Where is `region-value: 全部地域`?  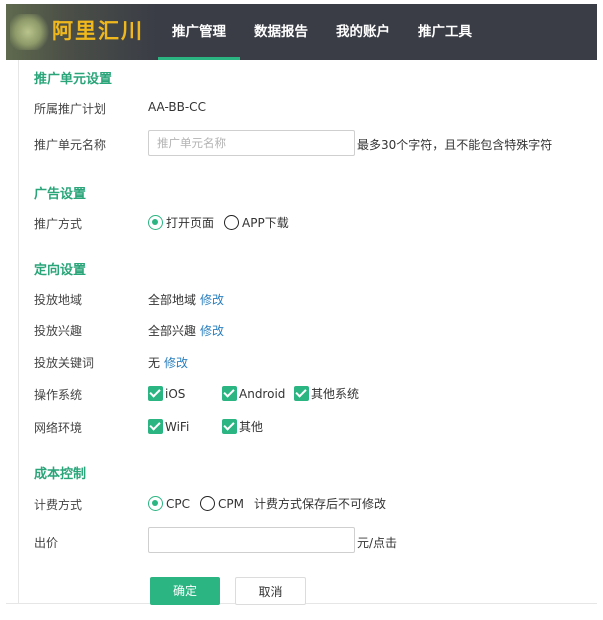
region-value: 全部地域 is located at coordinates (172, 300).